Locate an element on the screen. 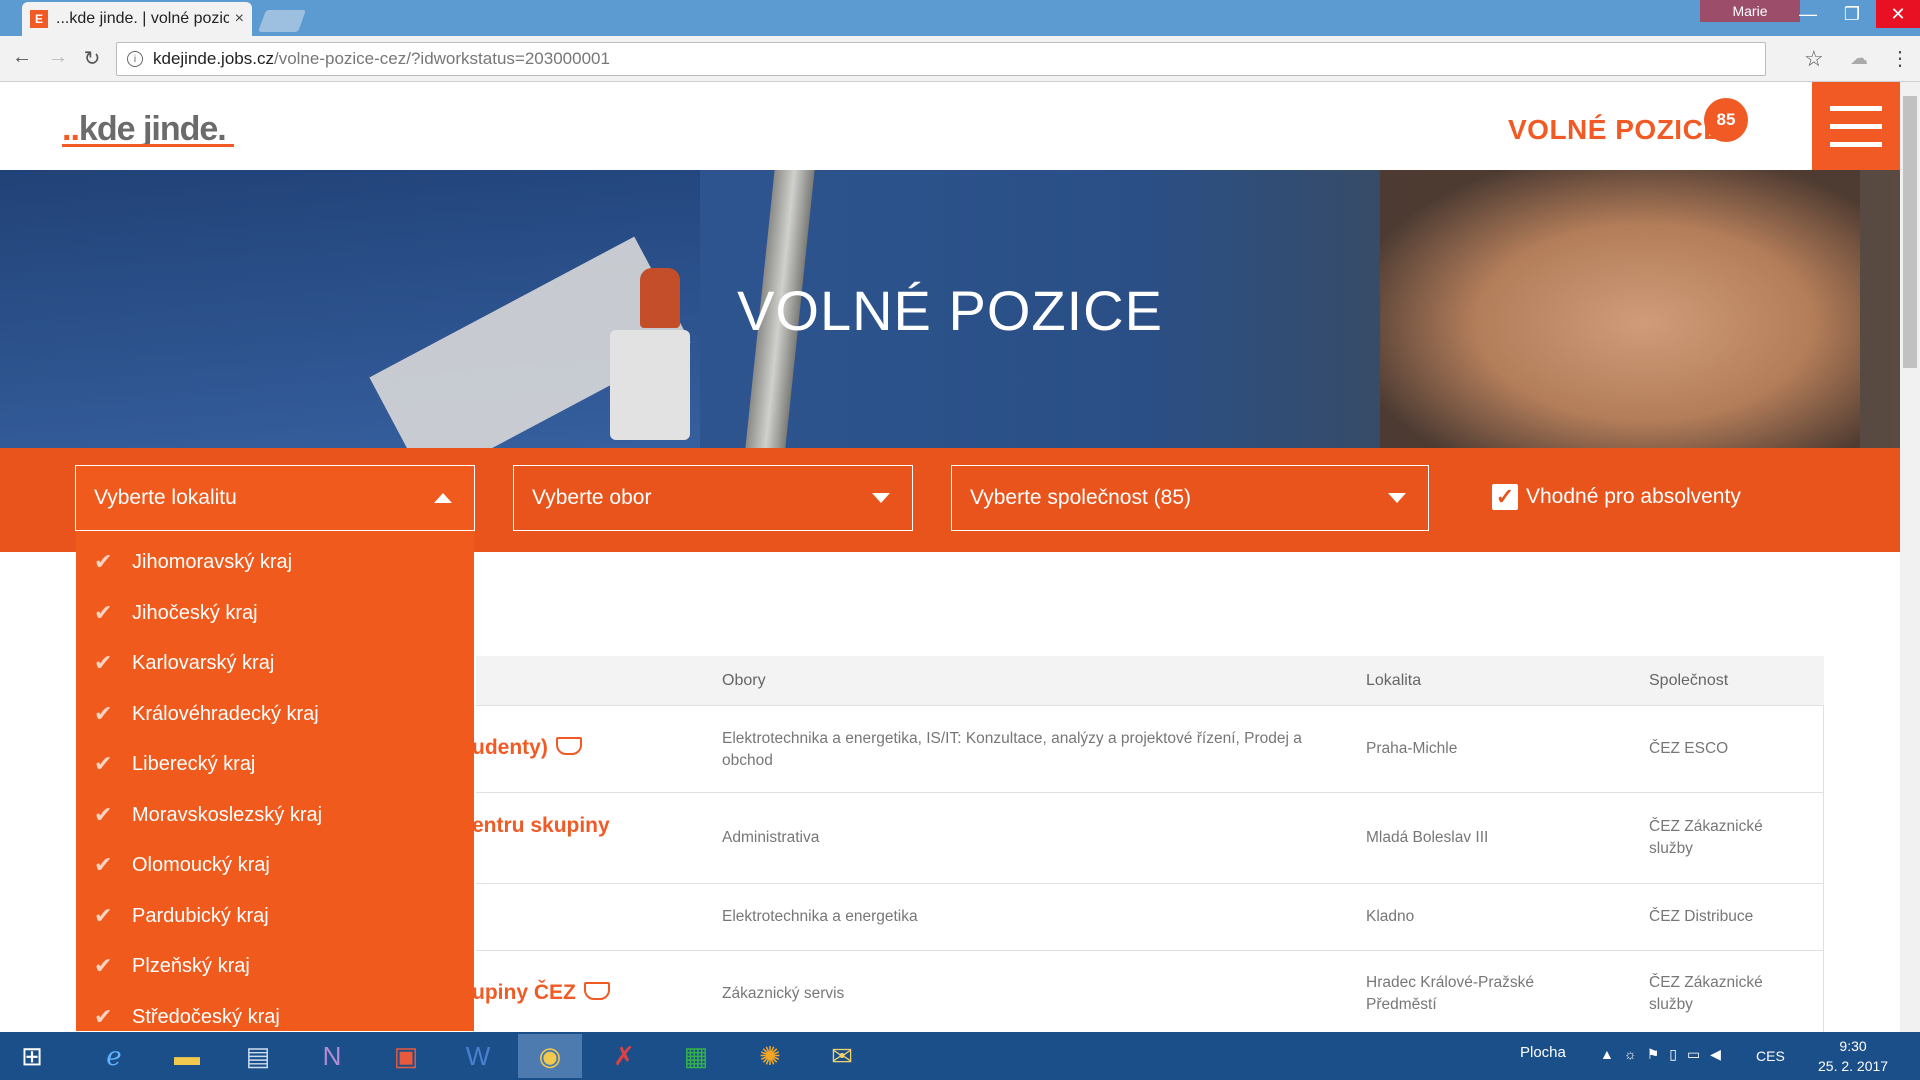 The image size is (1920, 1080). location-option-label: Středočeský kraj is located at coordinates (206, 1016).